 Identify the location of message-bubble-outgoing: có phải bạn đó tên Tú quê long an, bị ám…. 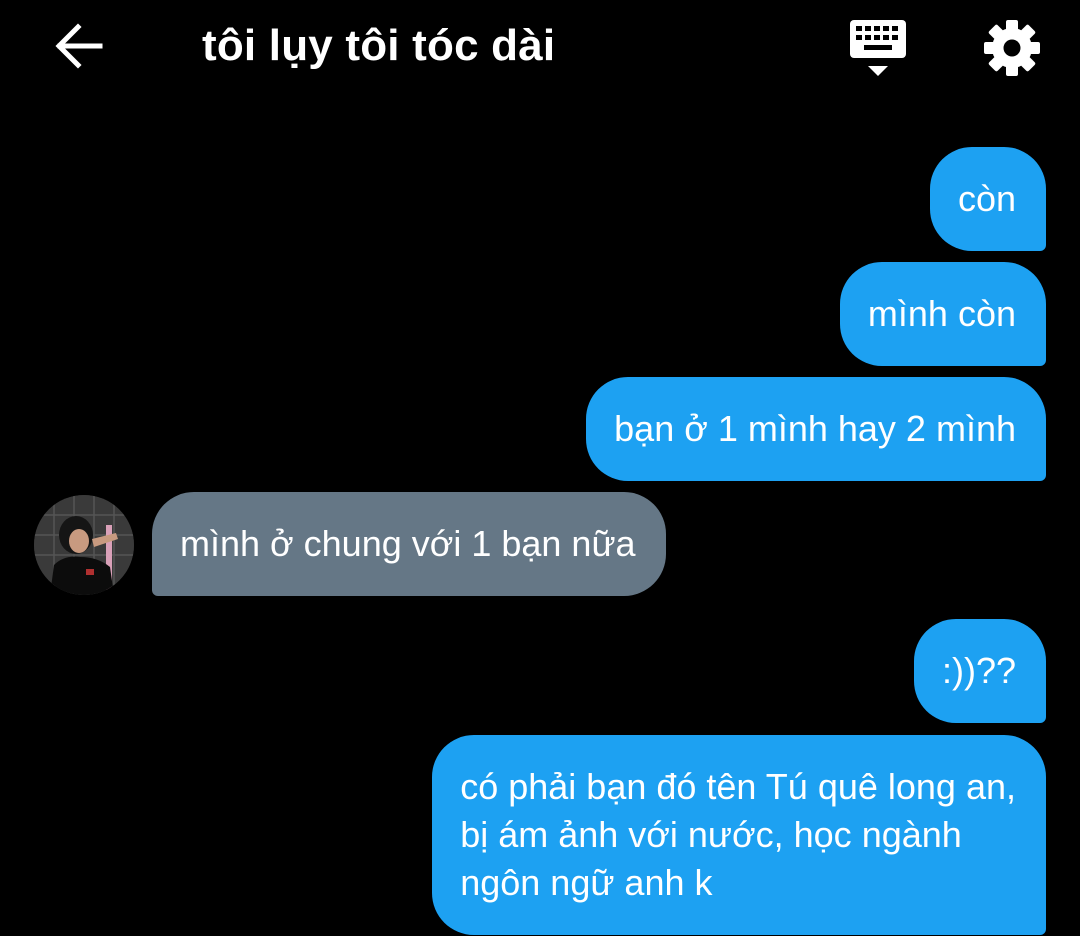
(739, 835).